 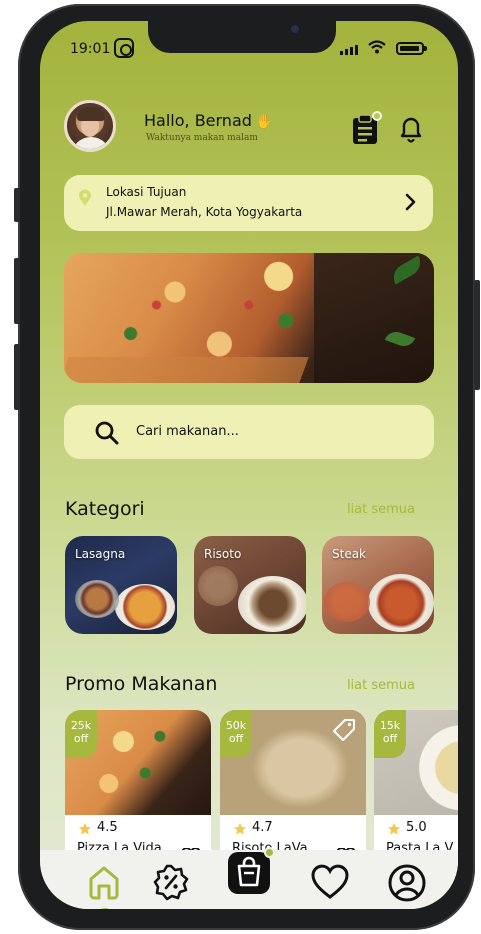 What do you see at coordinates (411, 128) in the screenshot?
I see `bell-icon` at bounding box center [411, 128].